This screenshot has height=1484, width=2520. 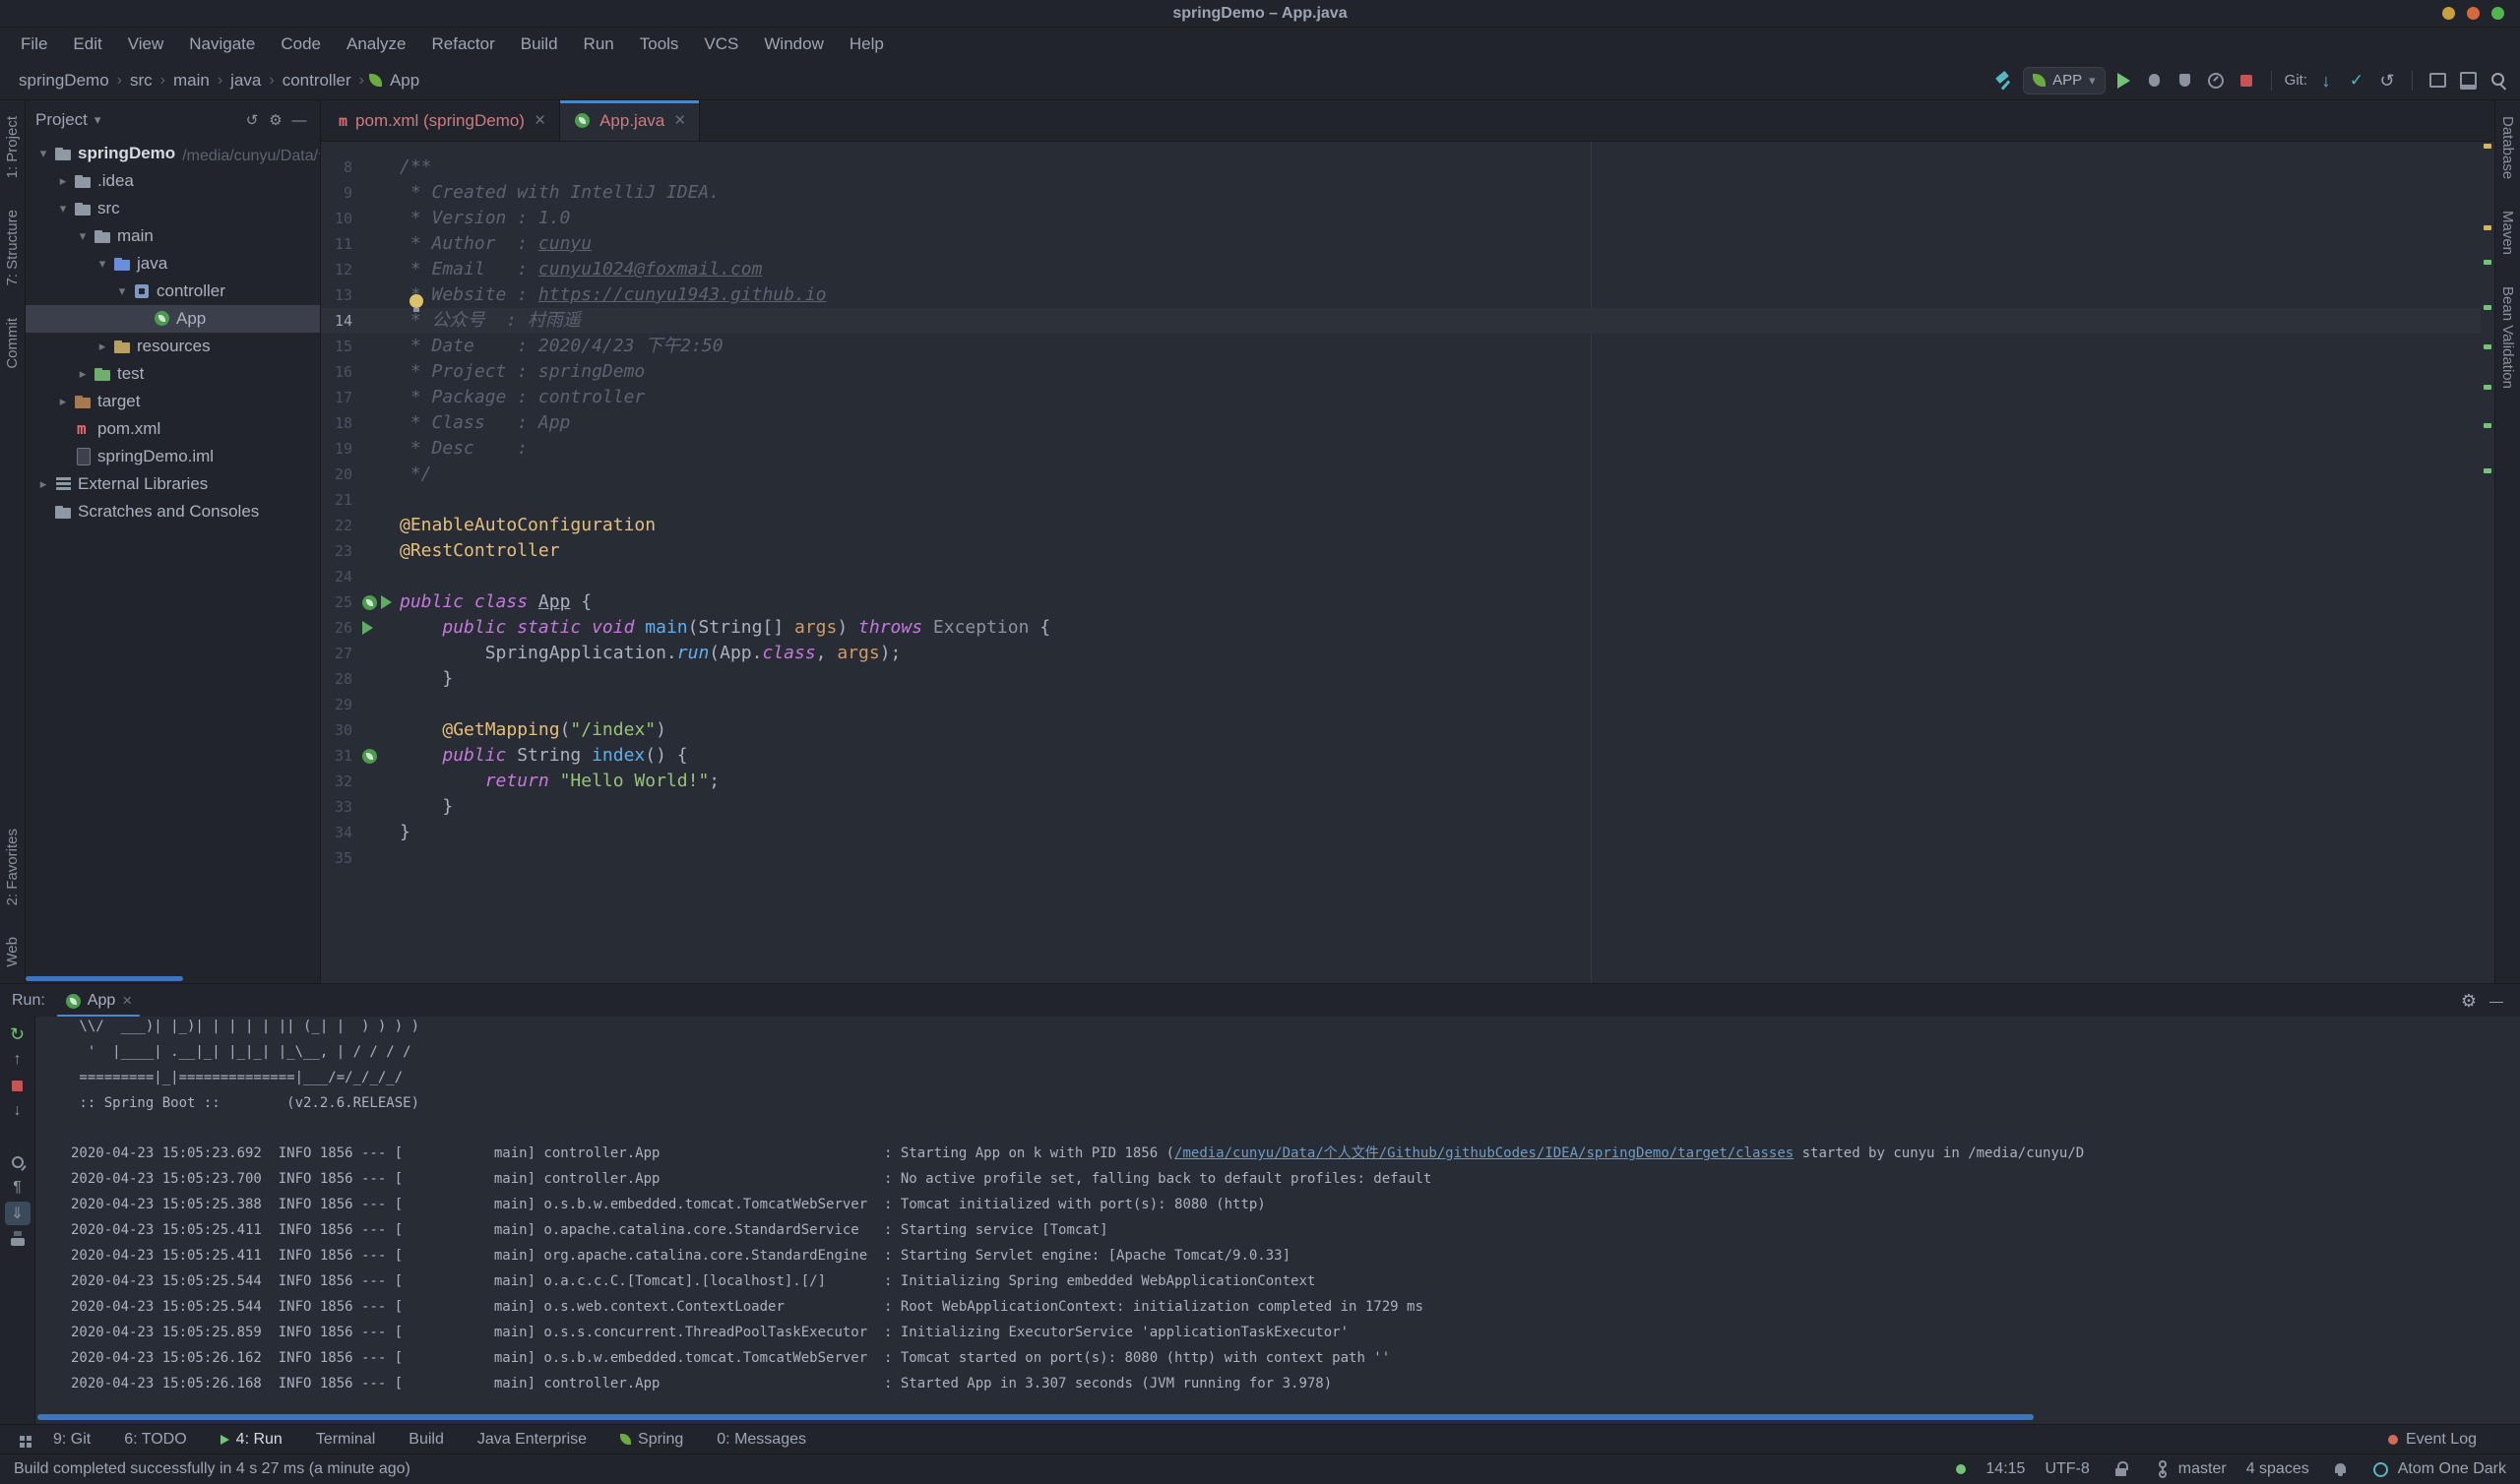 I want to click on stop-icon, so click(x=18, y=1086).